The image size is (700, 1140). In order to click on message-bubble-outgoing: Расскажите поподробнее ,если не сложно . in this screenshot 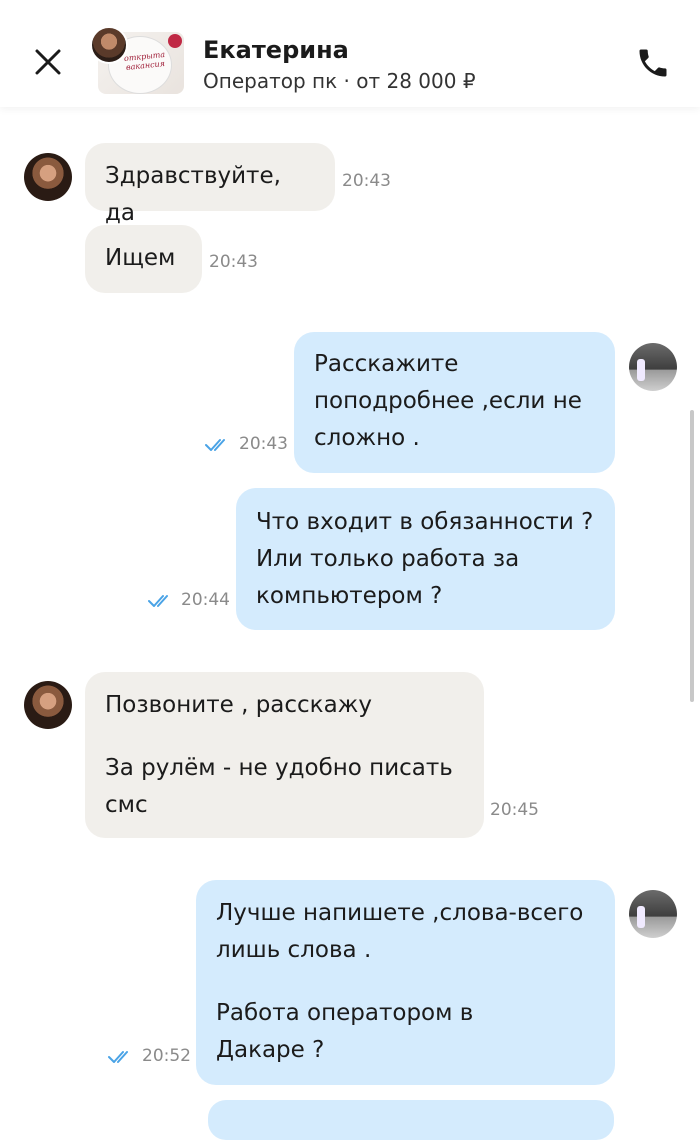, I will do `click(454, 402)`.